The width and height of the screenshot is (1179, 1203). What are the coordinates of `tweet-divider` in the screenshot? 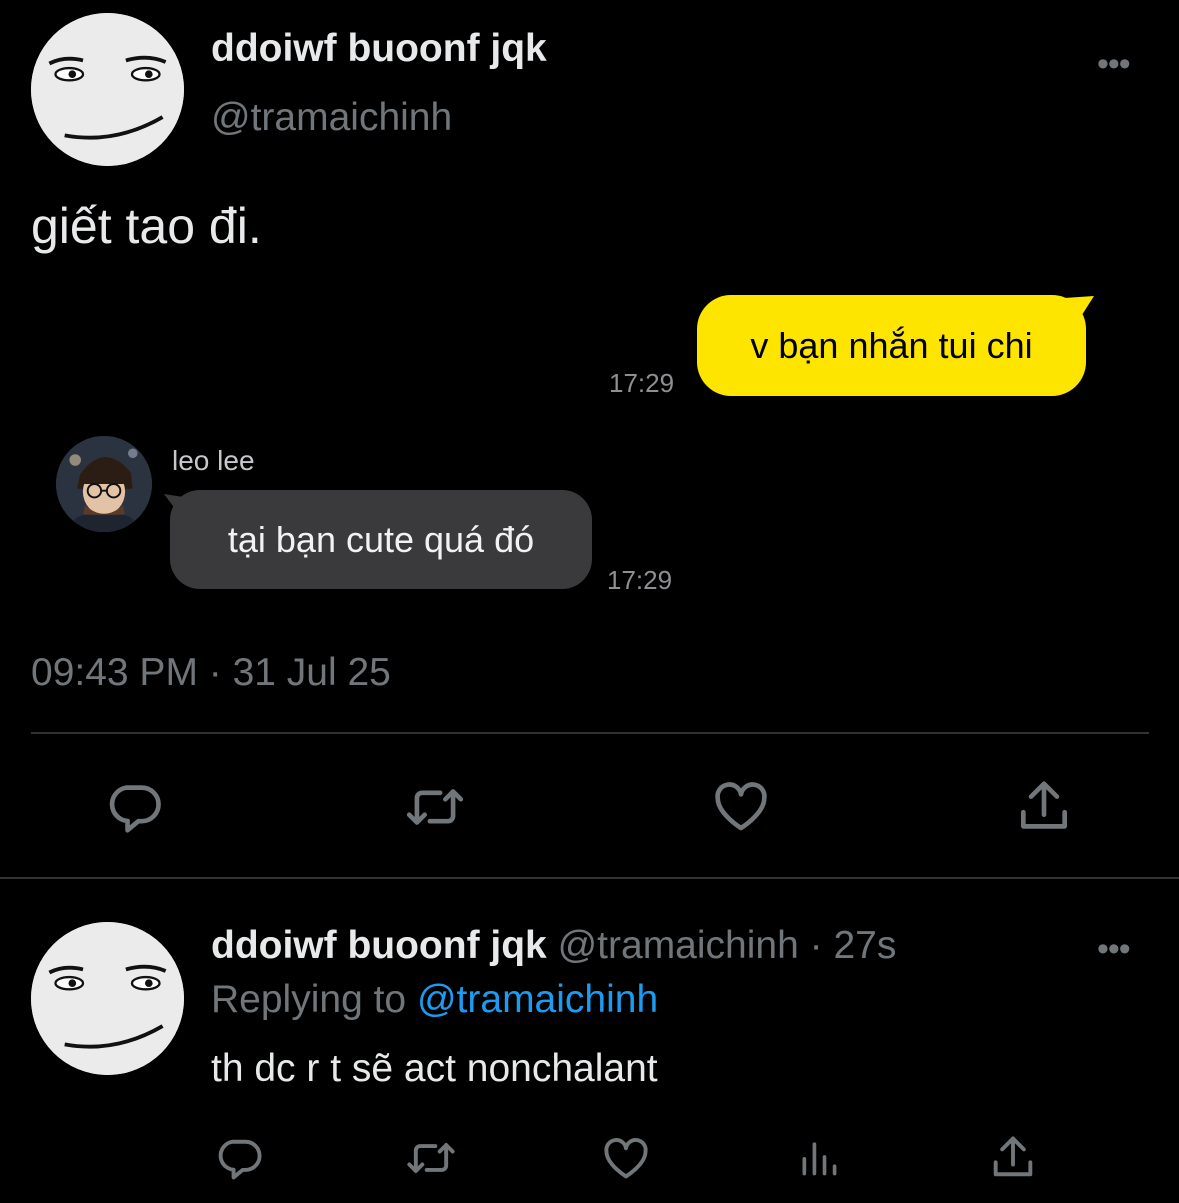 It's located at (589, 878).